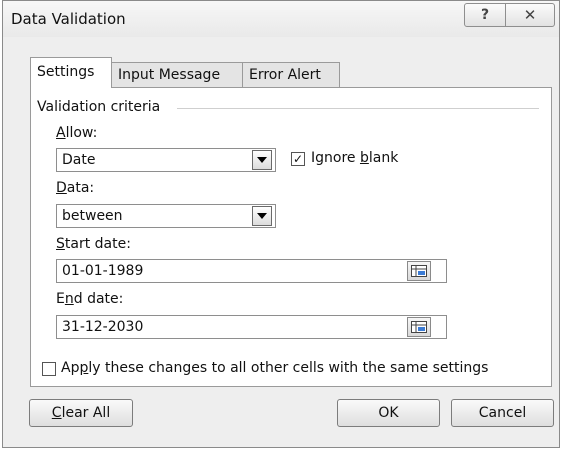 The width and height of the screenshot is (563, 451). I want to click on allow-dropdown: Date, so click(166, 160).